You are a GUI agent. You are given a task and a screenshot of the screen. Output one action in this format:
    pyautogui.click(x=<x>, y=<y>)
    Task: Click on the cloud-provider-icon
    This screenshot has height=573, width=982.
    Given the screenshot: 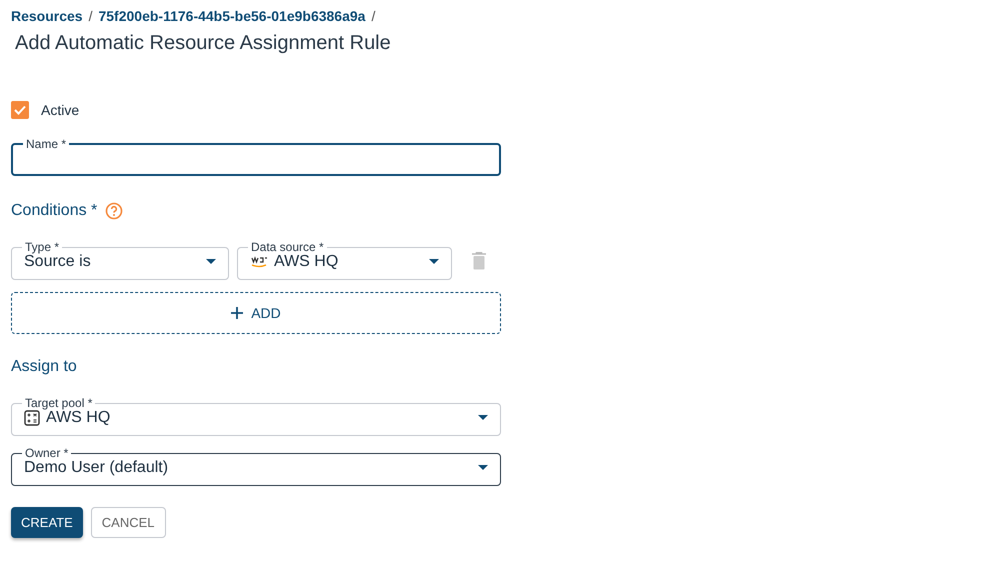 What is the action you would take?
    pyautogui.click(x=259, y=262)
    